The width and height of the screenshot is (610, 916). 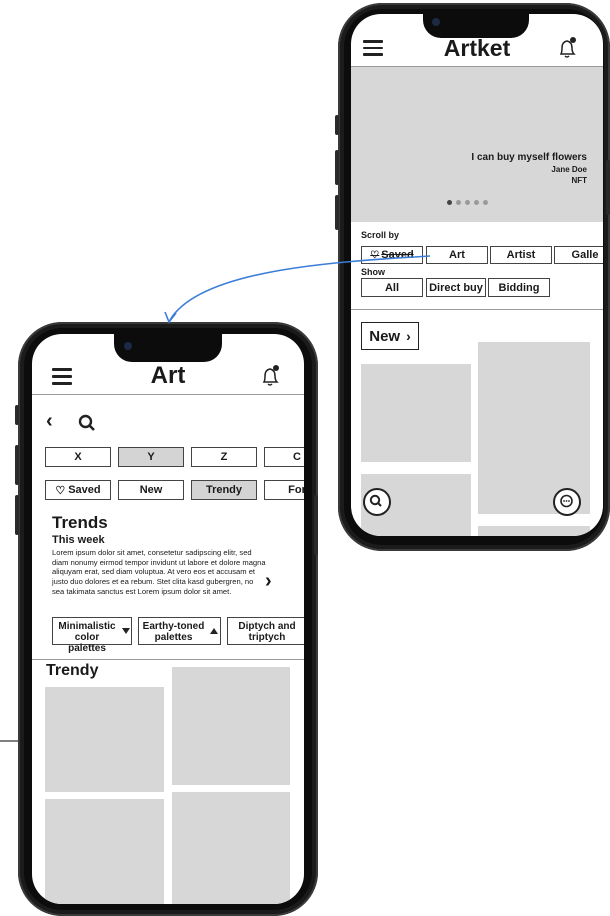 I want to click on filter-letter-c: C, so click(x=284, y=457).